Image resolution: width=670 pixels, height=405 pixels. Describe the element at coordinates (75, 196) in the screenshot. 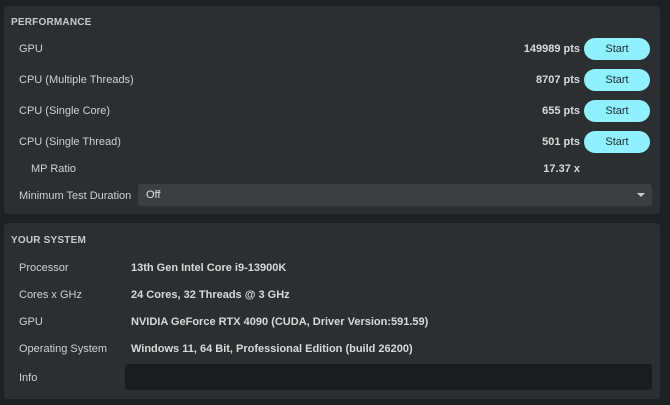

I see `min-test-duration-label: Minimum Test Duration` at that location.